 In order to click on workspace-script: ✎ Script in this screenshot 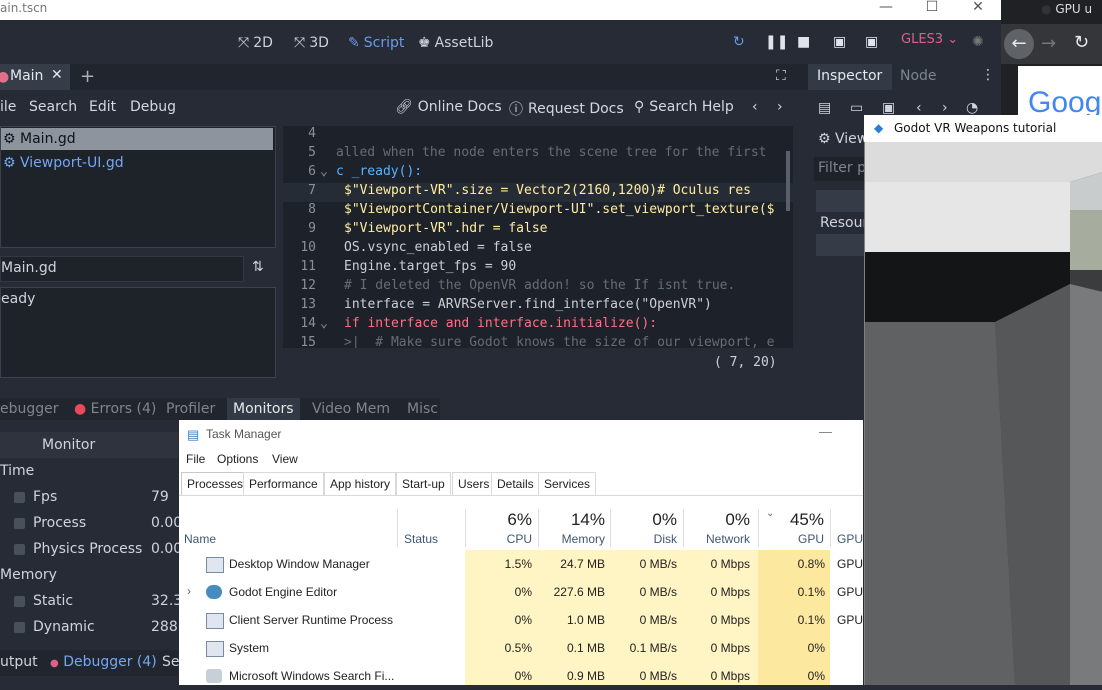, I will do `click(376, 43)`.